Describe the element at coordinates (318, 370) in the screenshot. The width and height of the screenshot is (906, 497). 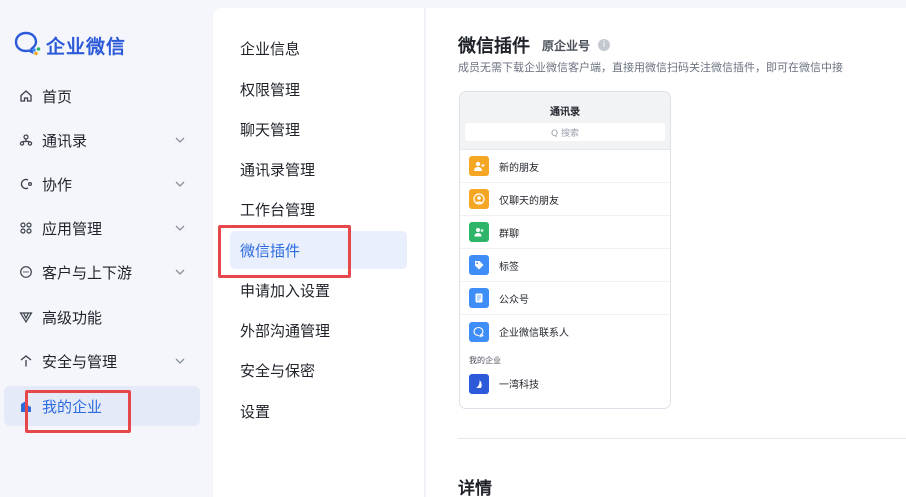
I see `submenu-item-security-privacy: 安全与保密` at that location.